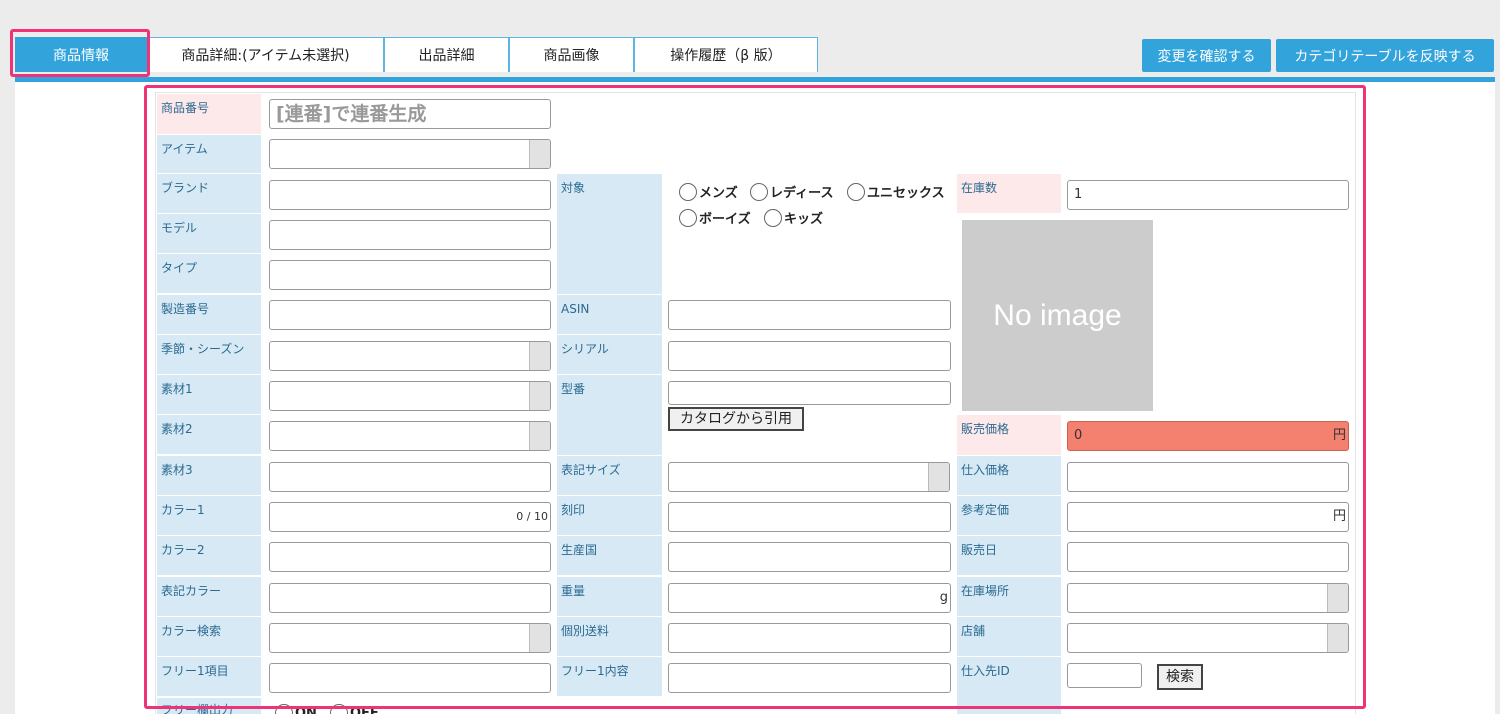 The height and width of the screenshot is (714, 1500). I want to click on tab-product-images: 商品画像, so click(571, 54).